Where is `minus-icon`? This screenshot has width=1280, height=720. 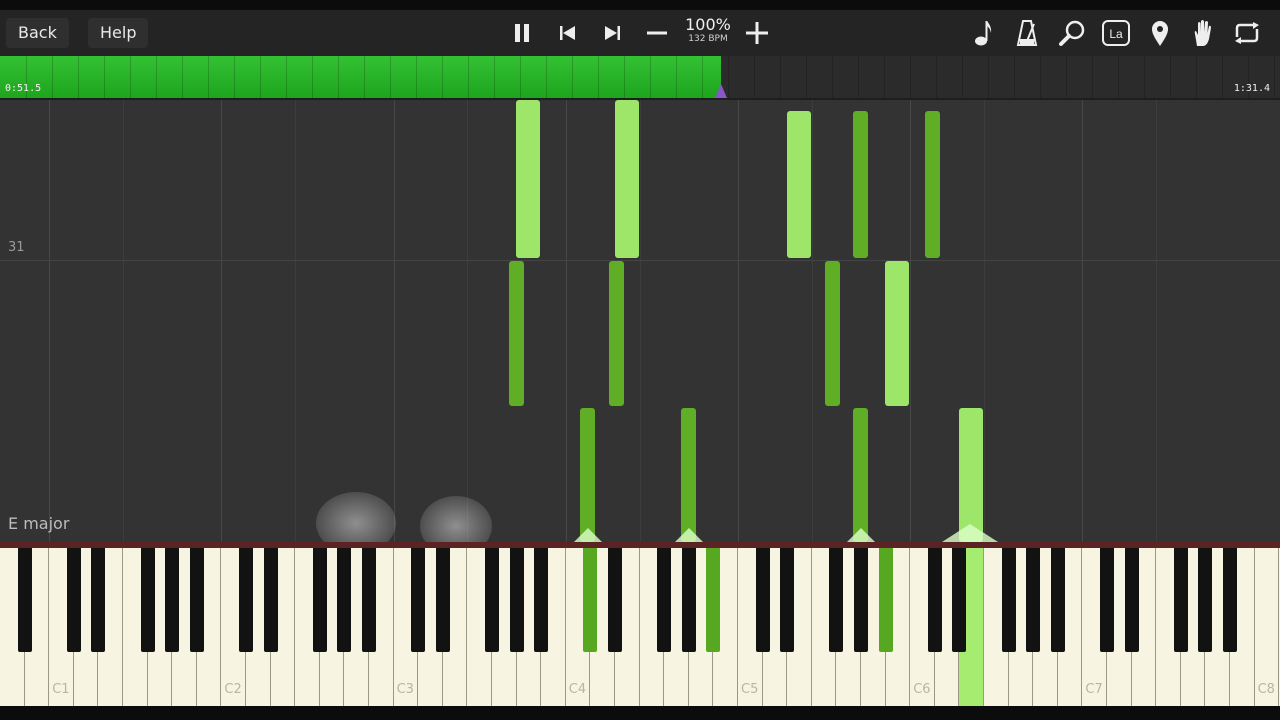
minus-icon is located at coordinates (657, 33).